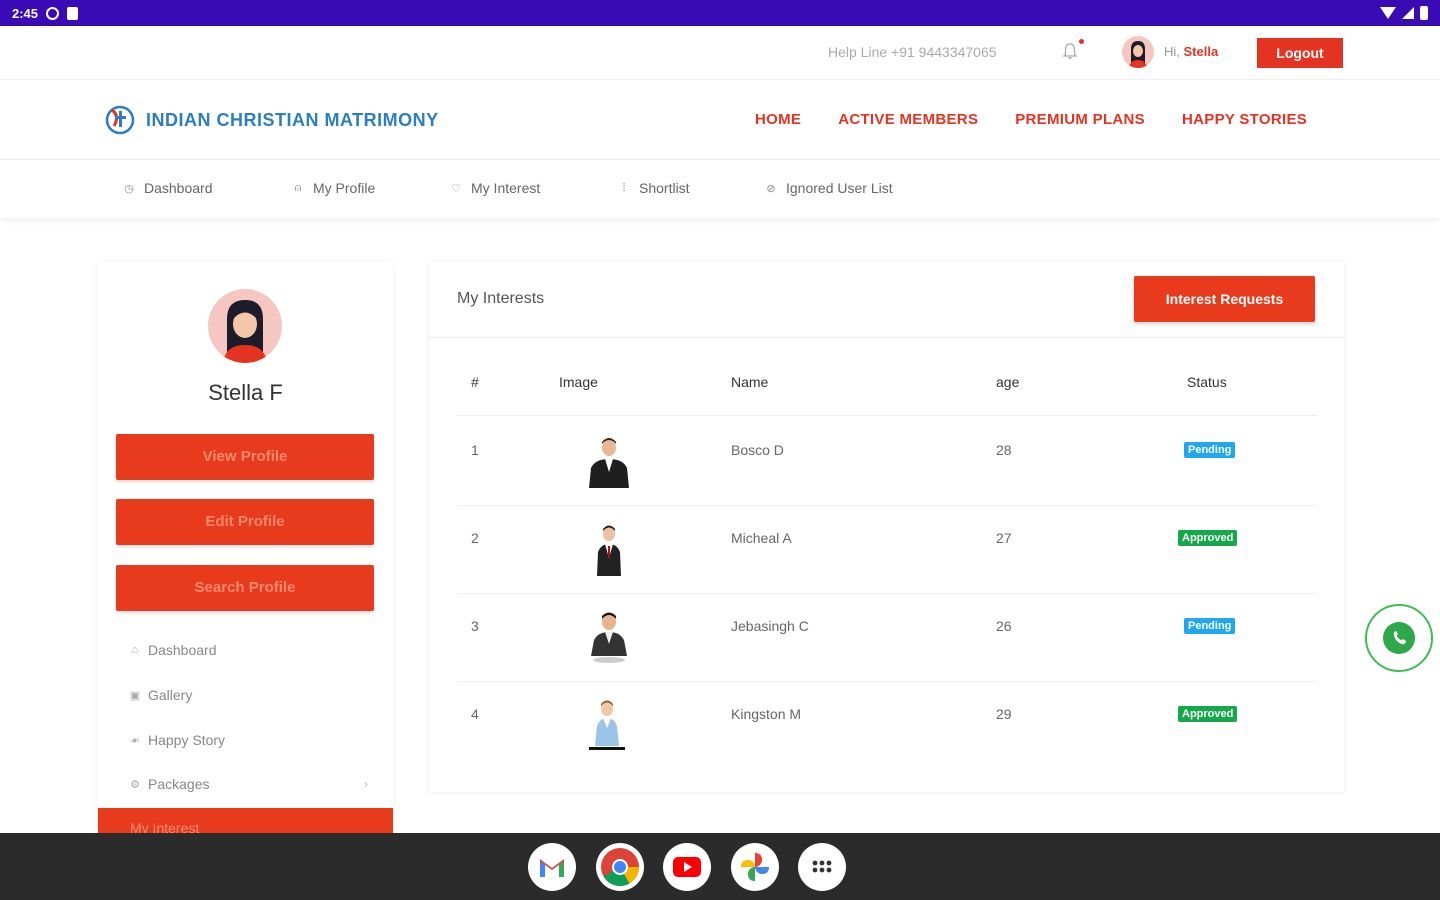  Describe the element at coordinates (770, 626) in the screenshot. I see `member-name: Jebasingh C` at that location.